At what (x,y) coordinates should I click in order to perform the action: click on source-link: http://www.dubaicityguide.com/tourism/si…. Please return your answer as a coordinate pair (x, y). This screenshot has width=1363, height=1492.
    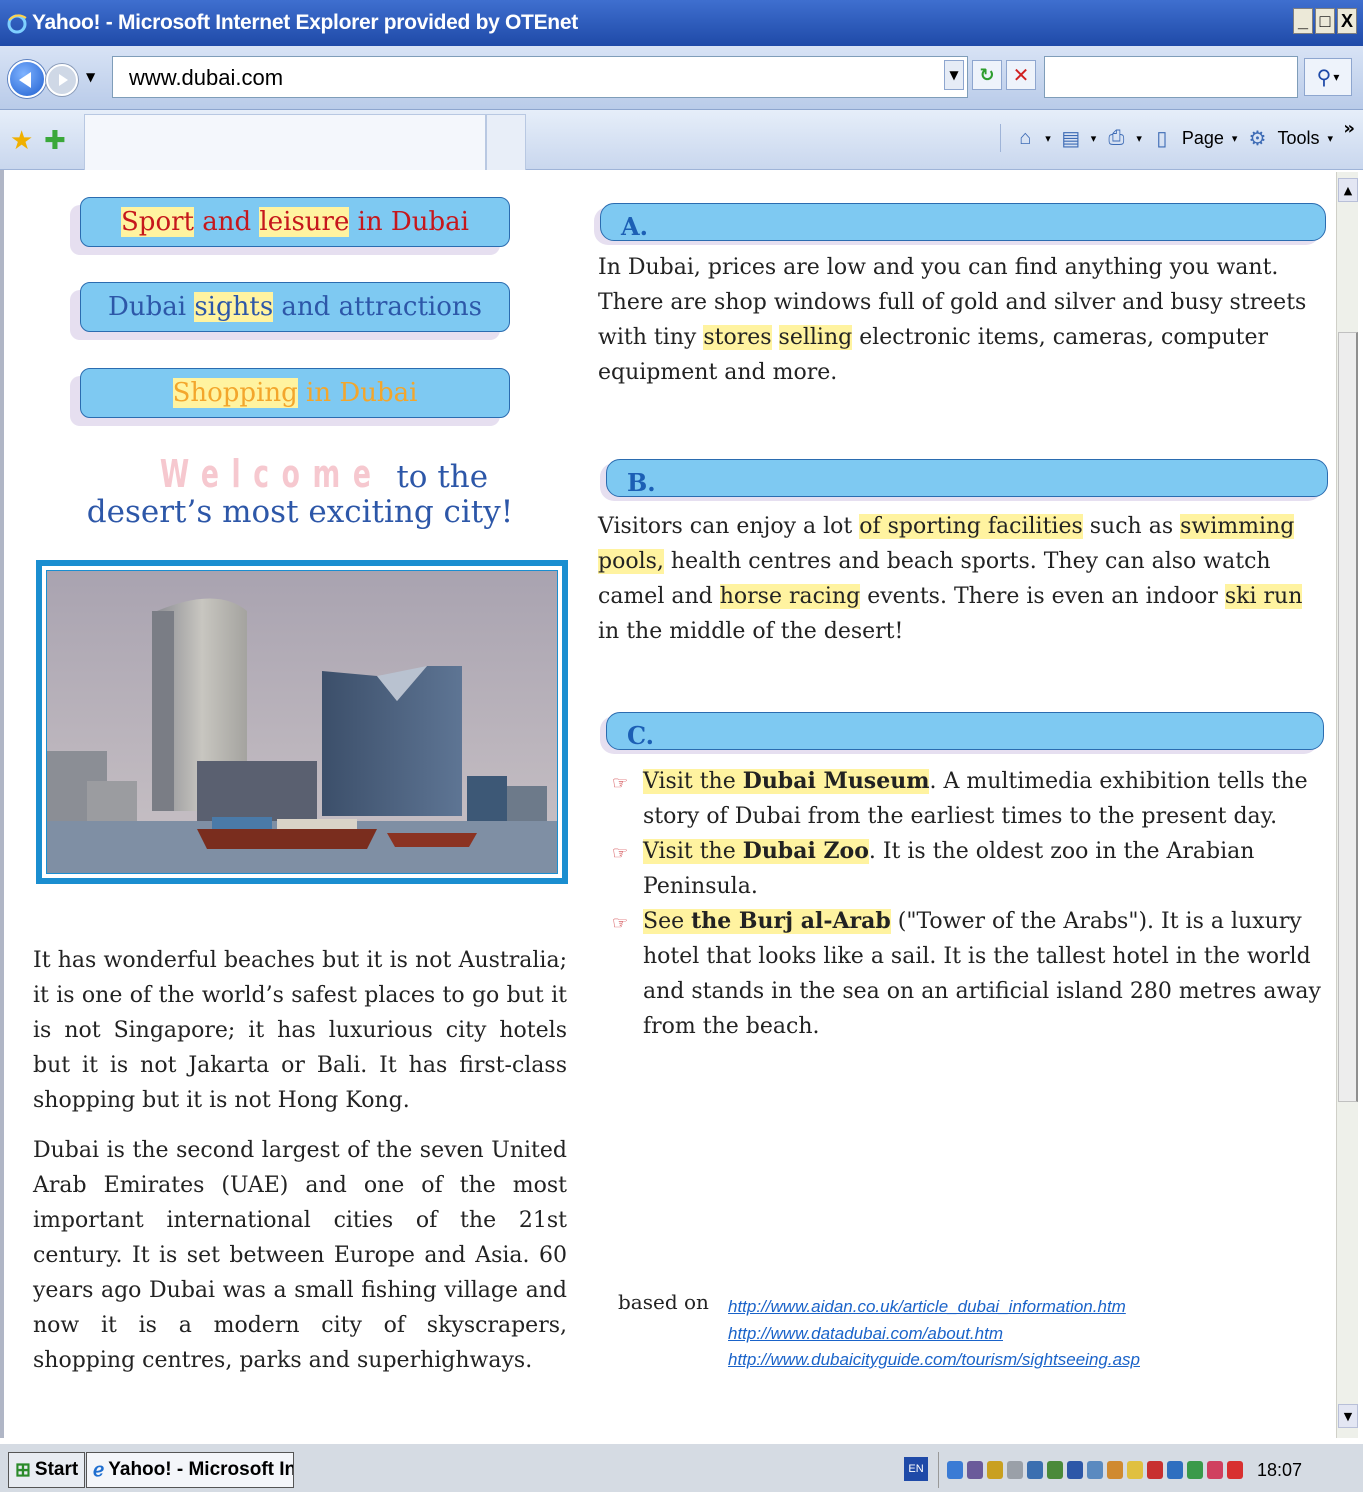
    Looking at the image, I should click on (934, 1360).